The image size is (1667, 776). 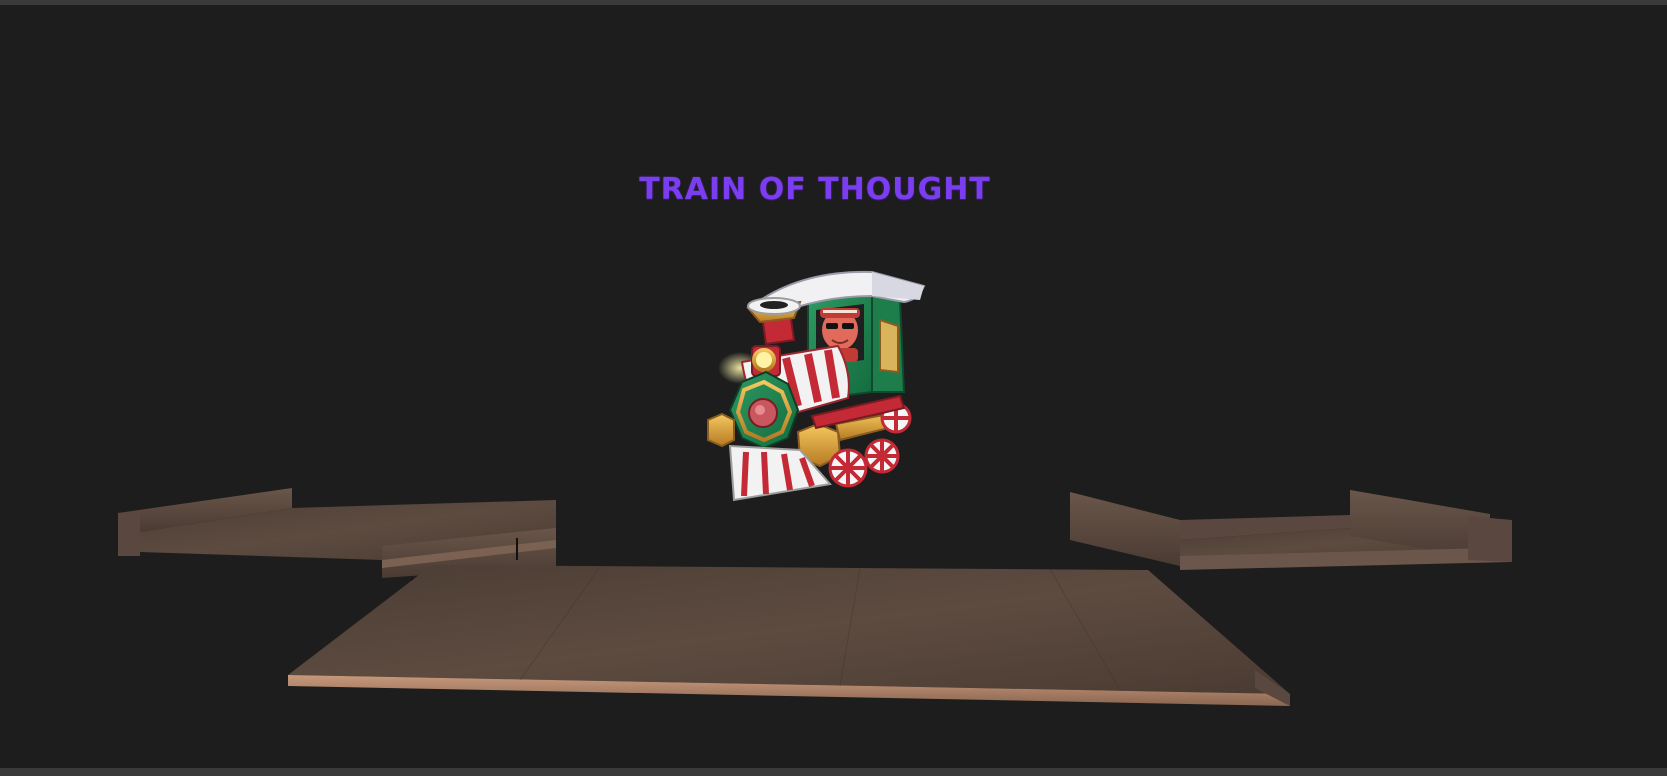 What do you see at coordinates (789, 635) in the screenshot?
I see `main-platform` at bounding box center [789, 635].